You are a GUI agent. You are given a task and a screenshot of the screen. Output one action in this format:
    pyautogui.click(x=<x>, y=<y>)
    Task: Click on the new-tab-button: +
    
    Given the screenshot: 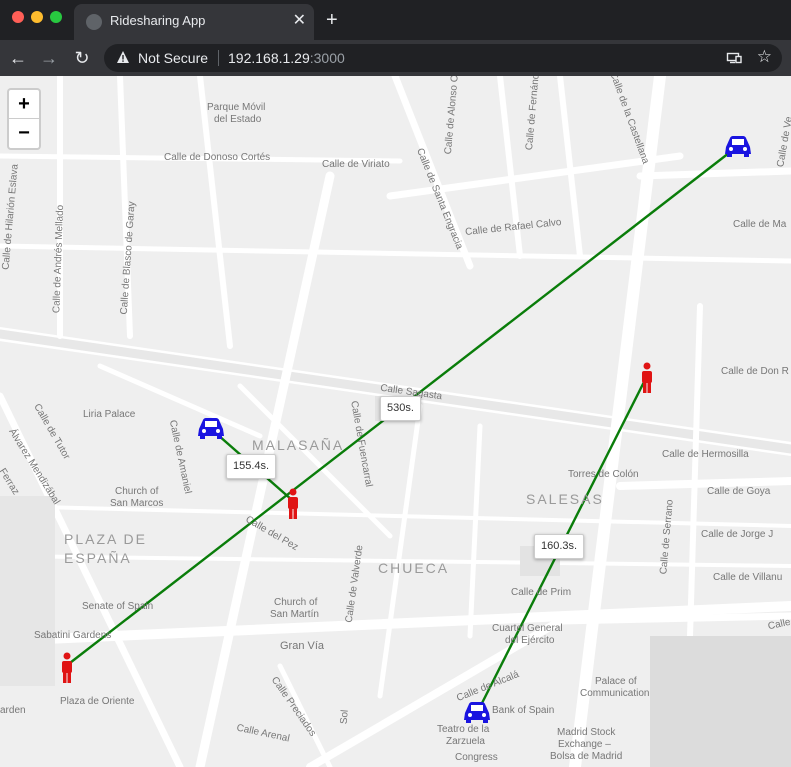 What is the action you would take?
    pyautogui.click(x=332, y=20)
    